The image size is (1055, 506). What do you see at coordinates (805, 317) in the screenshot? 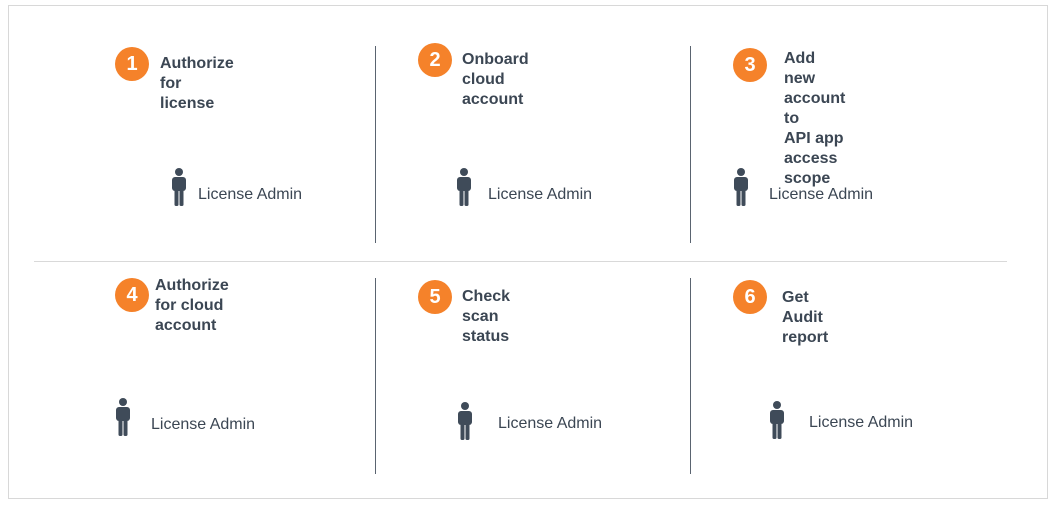
I see `step-title: Get Audit report` at bounding box center [805, 317].